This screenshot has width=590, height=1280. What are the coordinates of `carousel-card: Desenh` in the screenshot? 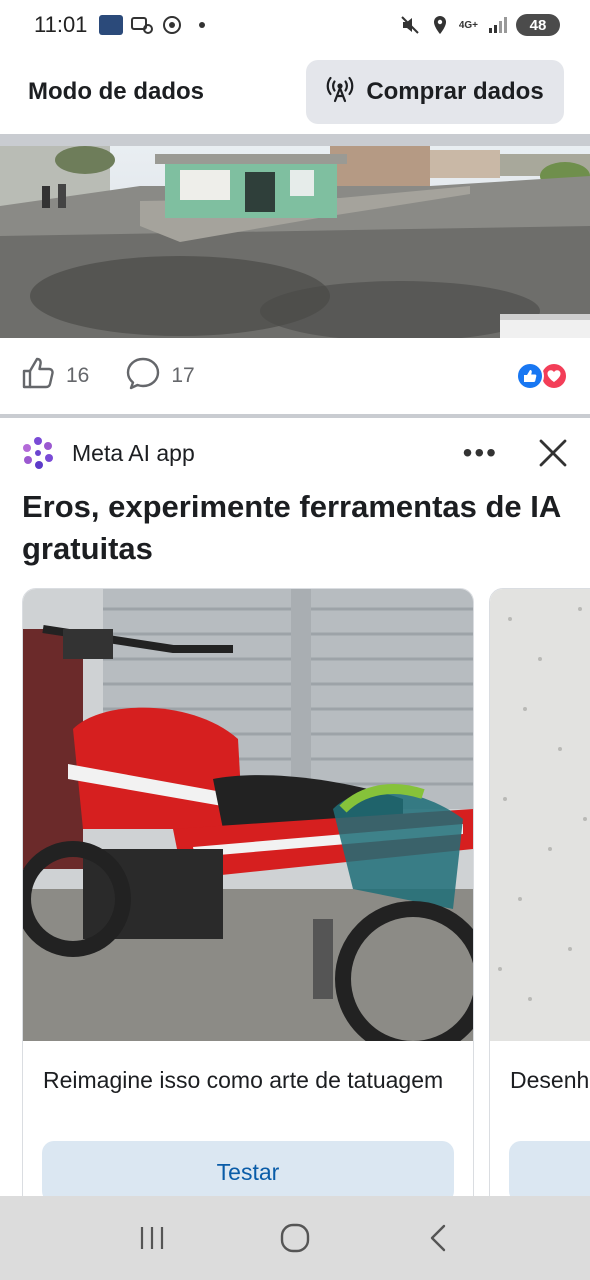 It's located at (539, 892).